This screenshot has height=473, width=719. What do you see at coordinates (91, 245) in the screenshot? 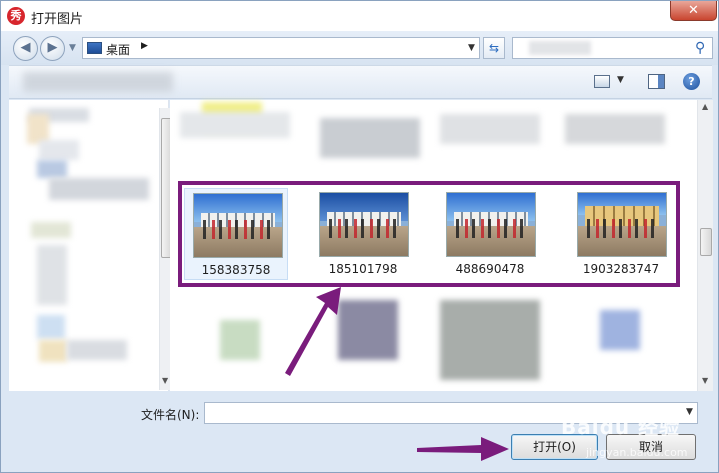
I see `navigation-pane: ▼` at bounding box center [91, 245].